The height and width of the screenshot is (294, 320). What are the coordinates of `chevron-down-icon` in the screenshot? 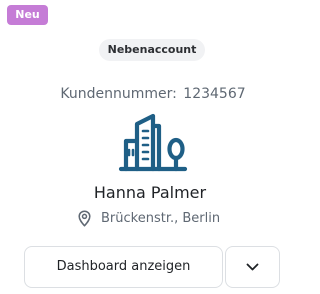 It's located at (252, 267).